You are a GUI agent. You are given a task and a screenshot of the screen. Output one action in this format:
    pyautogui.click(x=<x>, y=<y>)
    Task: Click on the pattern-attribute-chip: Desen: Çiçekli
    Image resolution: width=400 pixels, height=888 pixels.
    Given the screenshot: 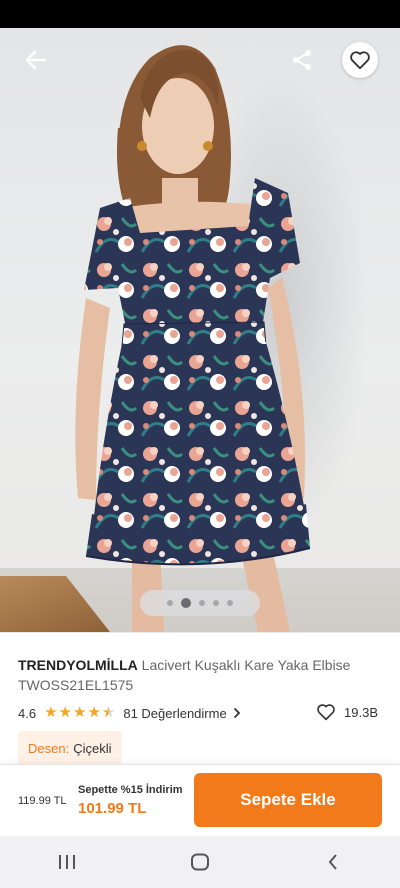 What is the action you would take?
    pyautogui.click(x=70, y=748)
    